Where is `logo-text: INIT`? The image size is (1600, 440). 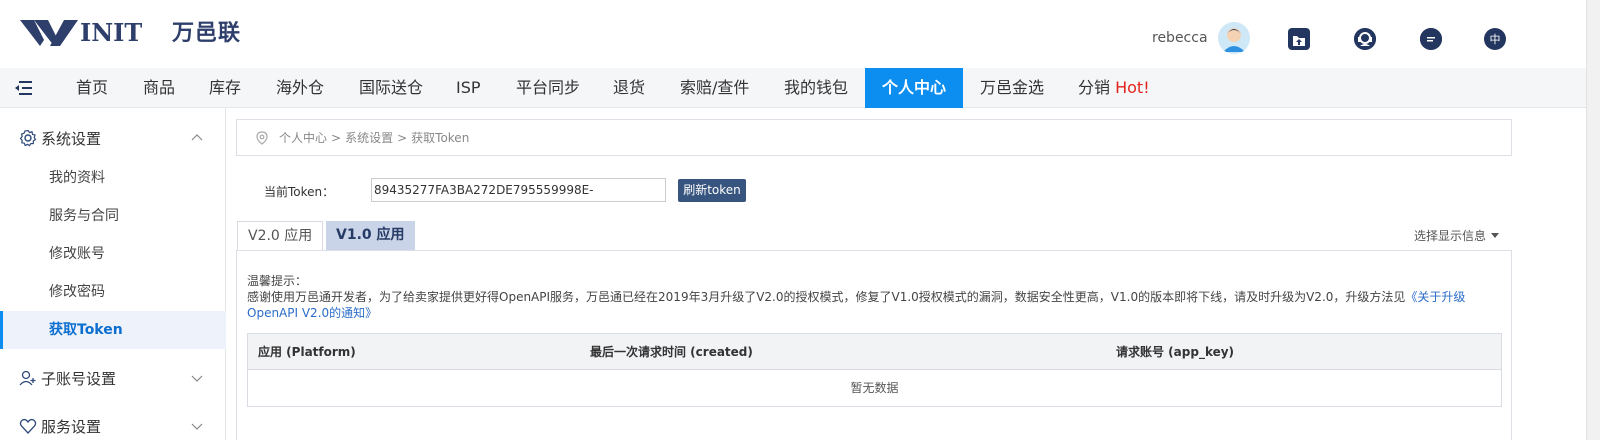
logo-text: INIT is located at coordinates (111, 32).